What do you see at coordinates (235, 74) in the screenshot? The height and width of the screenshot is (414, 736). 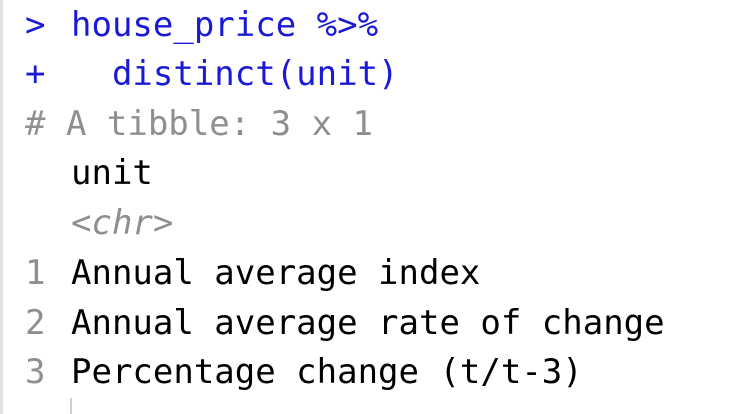 I see `continuation-text: distinct(unit)` at bounding box center [235, 74].